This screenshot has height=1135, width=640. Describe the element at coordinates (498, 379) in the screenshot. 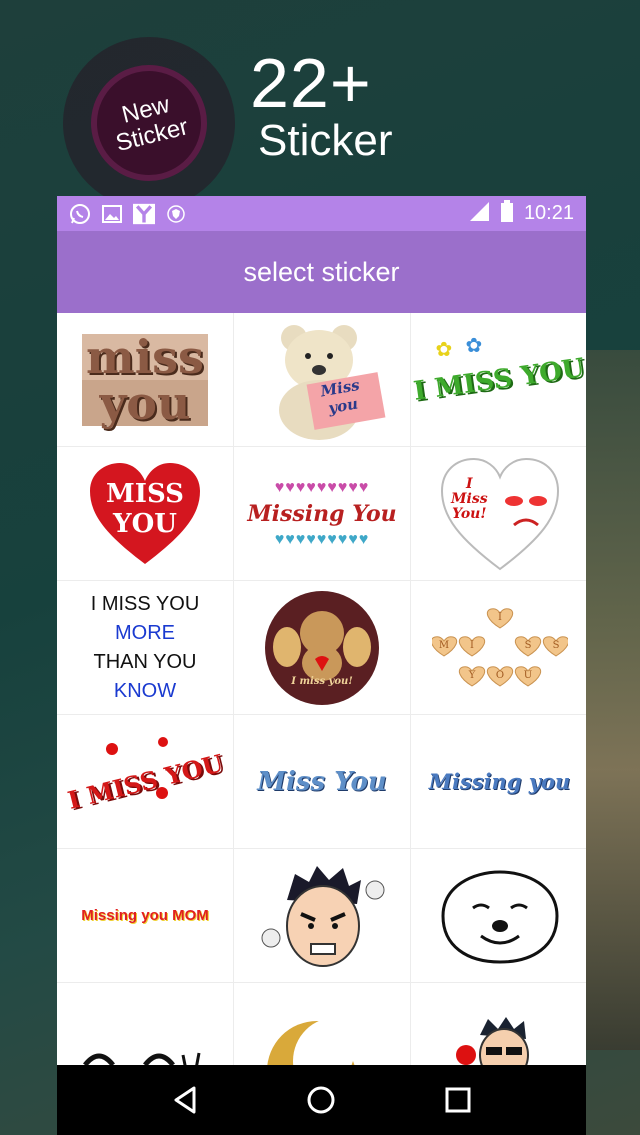

I see `sticker-i-miss-you-green: ✿ ✿ I MISS YOU` at that location.